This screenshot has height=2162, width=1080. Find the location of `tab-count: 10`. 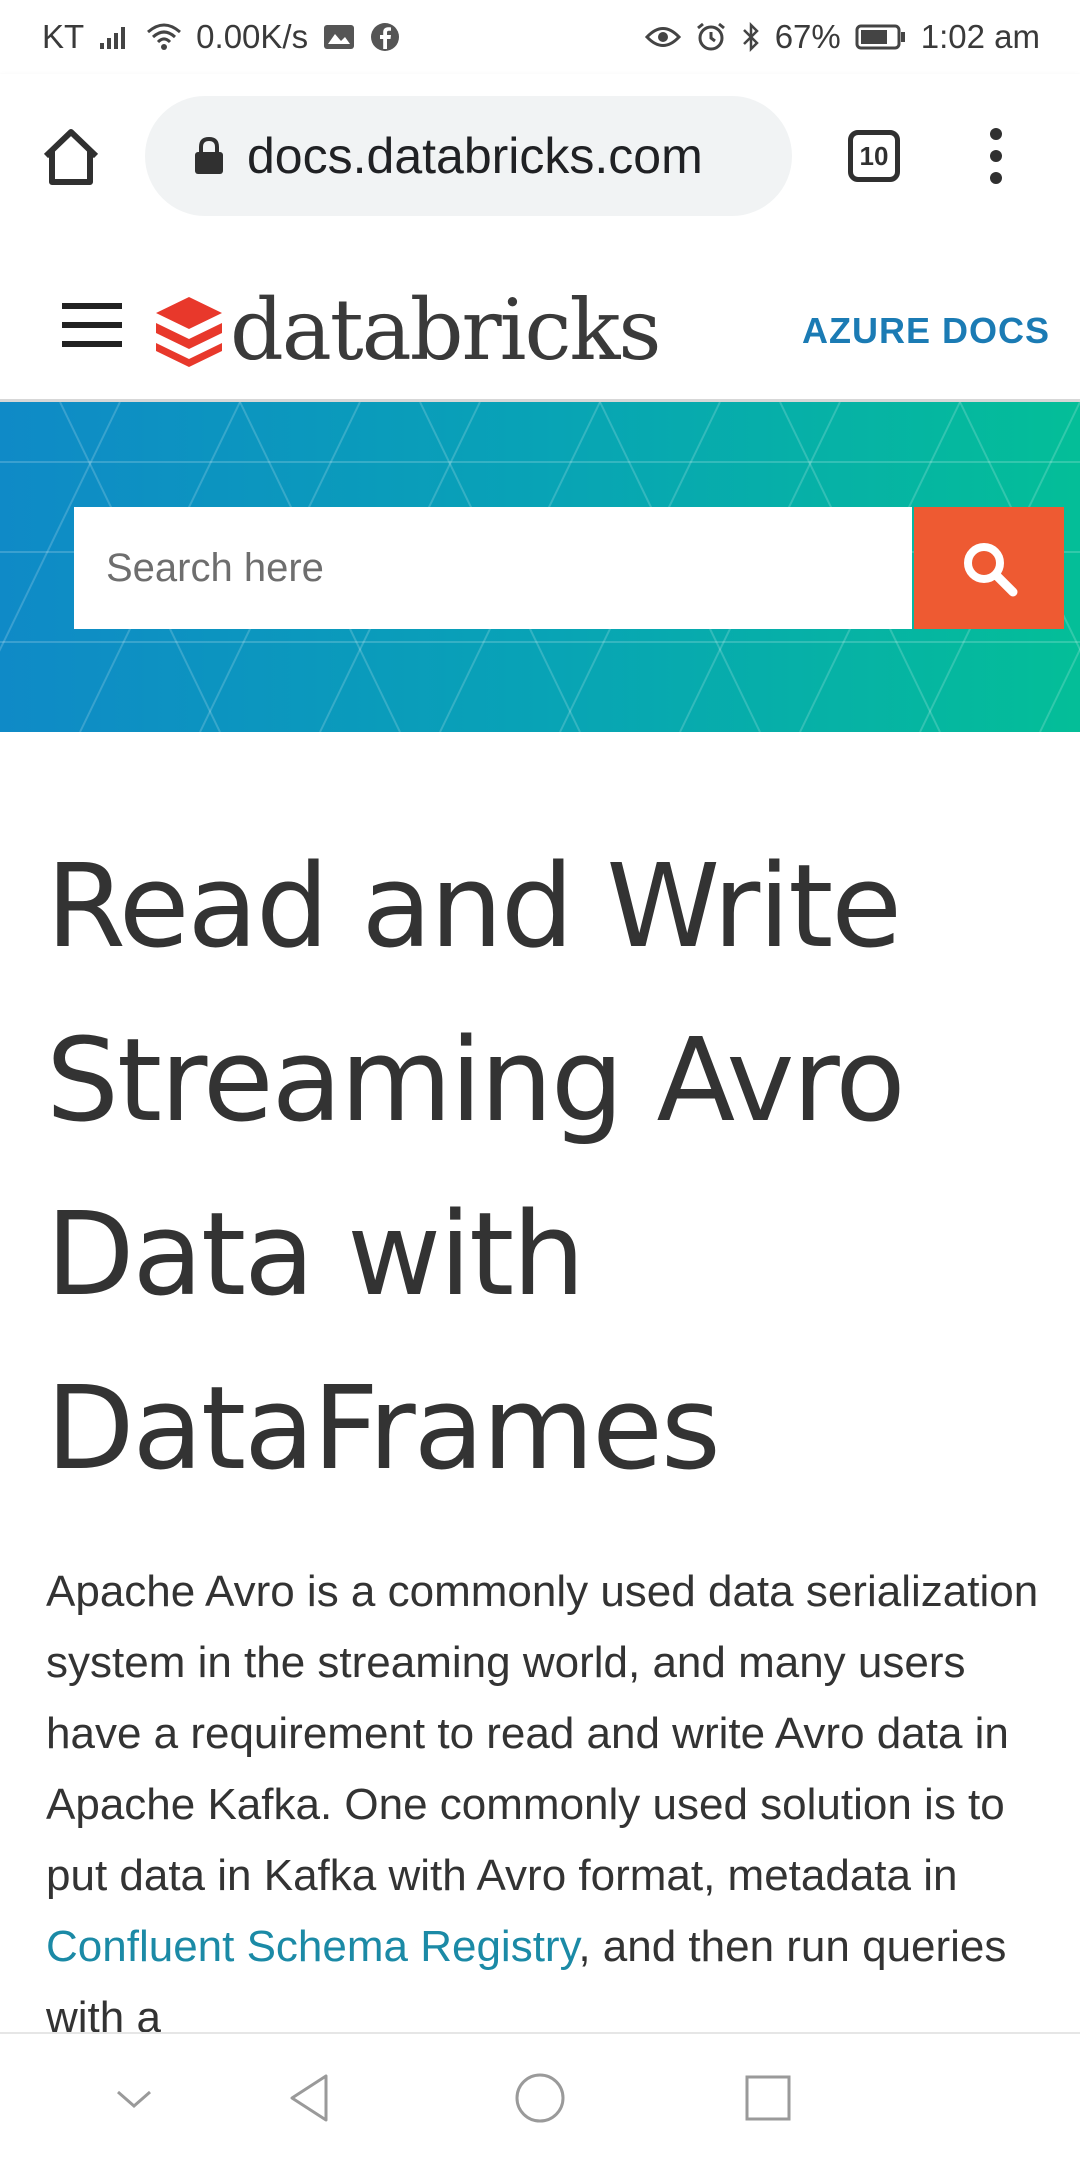

tab-count: 10 is located at coordinates (874, 155).